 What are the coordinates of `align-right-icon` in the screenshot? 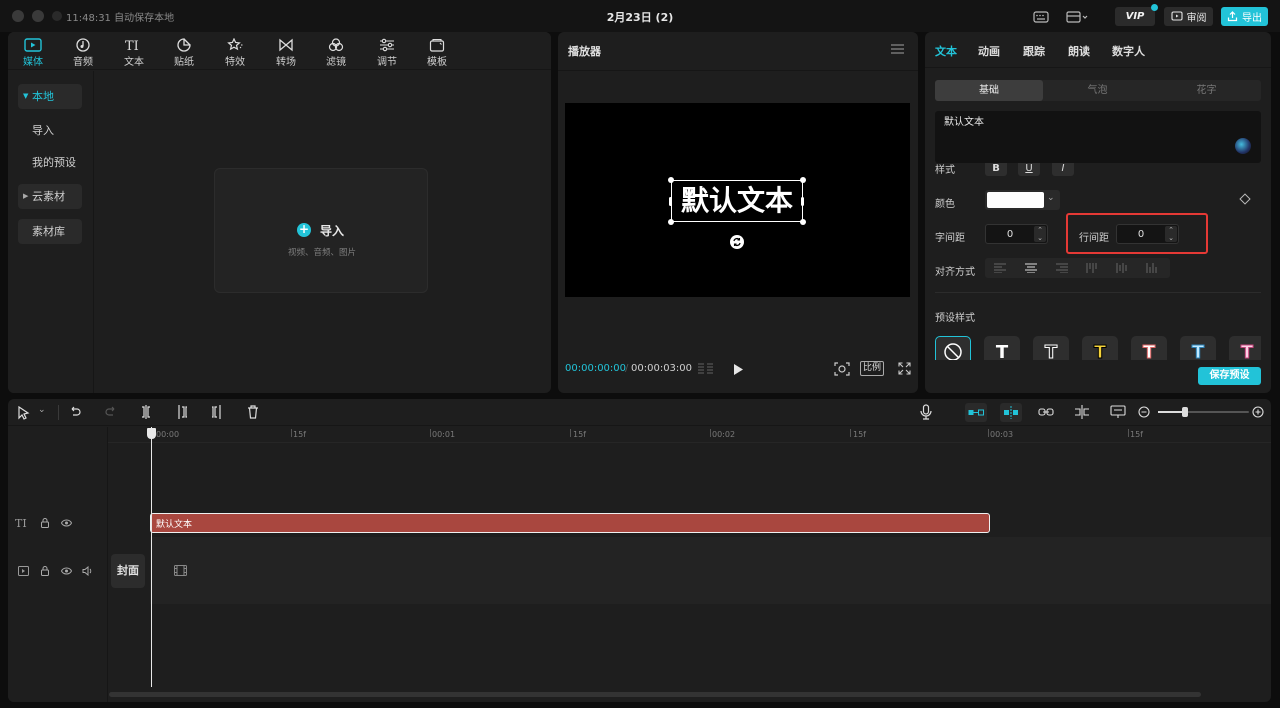 It's located at (1062, 268).